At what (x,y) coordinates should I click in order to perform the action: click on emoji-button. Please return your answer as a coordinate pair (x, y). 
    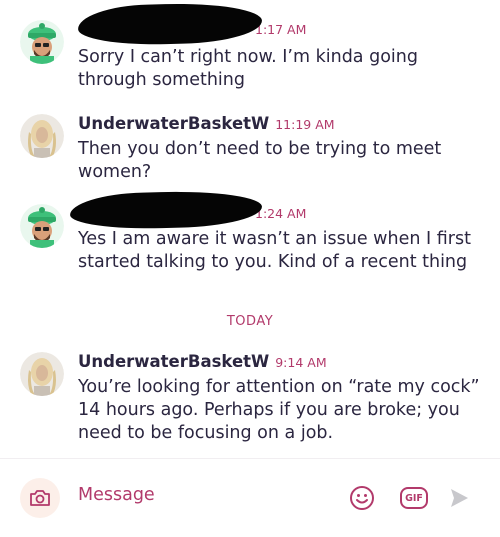
    Looking at the image, I should click on (362, 498).